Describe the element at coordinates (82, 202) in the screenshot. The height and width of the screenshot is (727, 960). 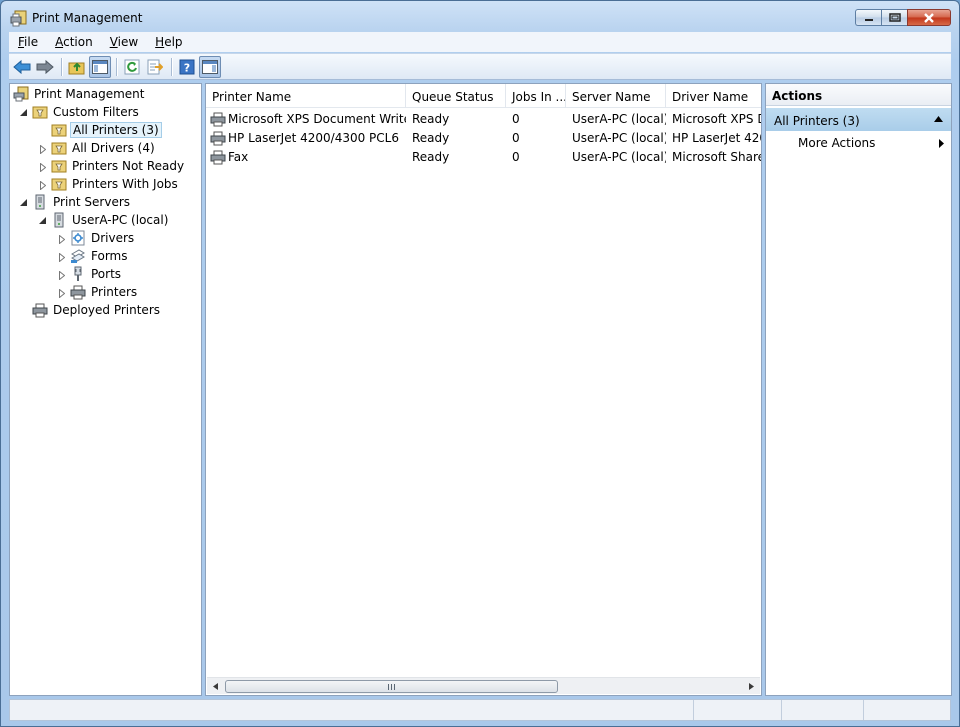
I see `tree-node-print-servers: Print Servers` at that location.